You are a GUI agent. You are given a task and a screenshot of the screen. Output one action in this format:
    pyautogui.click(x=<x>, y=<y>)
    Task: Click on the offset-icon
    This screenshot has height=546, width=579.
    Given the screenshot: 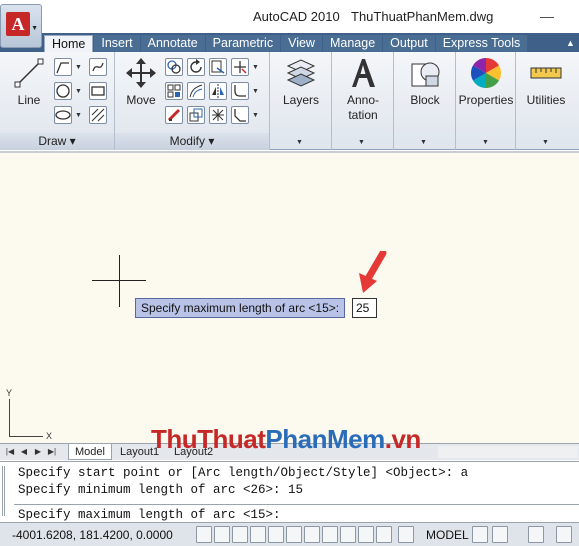 What is the action you would take?
    pyautogui.click(x=196, y=91)
    